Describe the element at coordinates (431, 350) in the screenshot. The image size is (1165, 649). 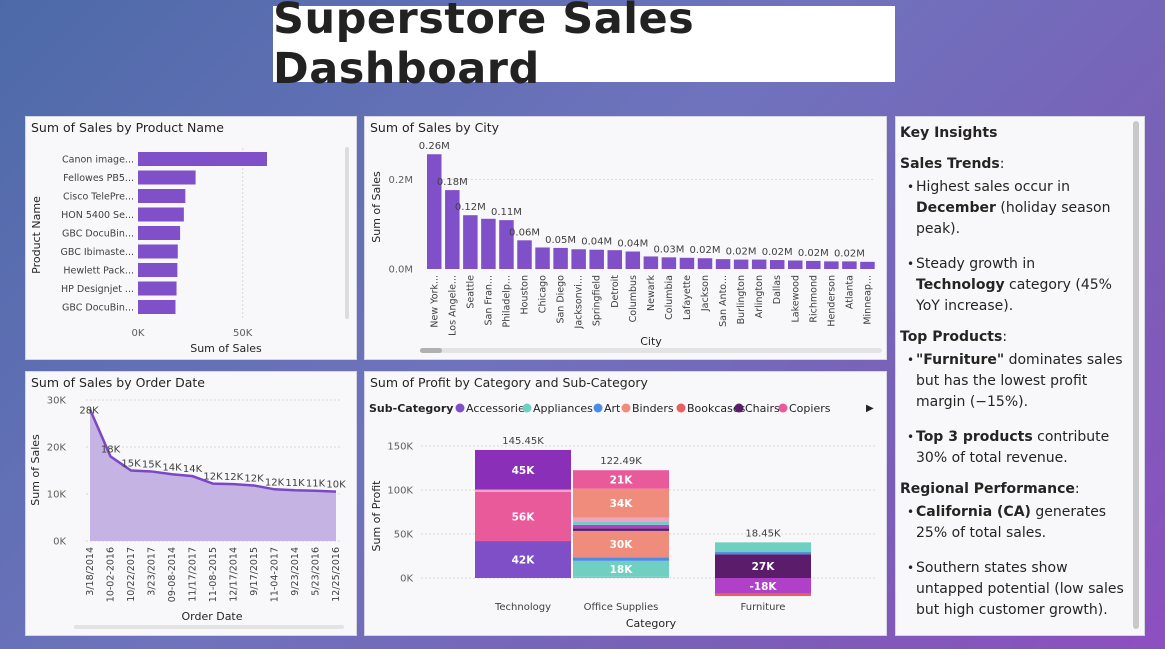
I see `scrollbar-thumb` at that location.